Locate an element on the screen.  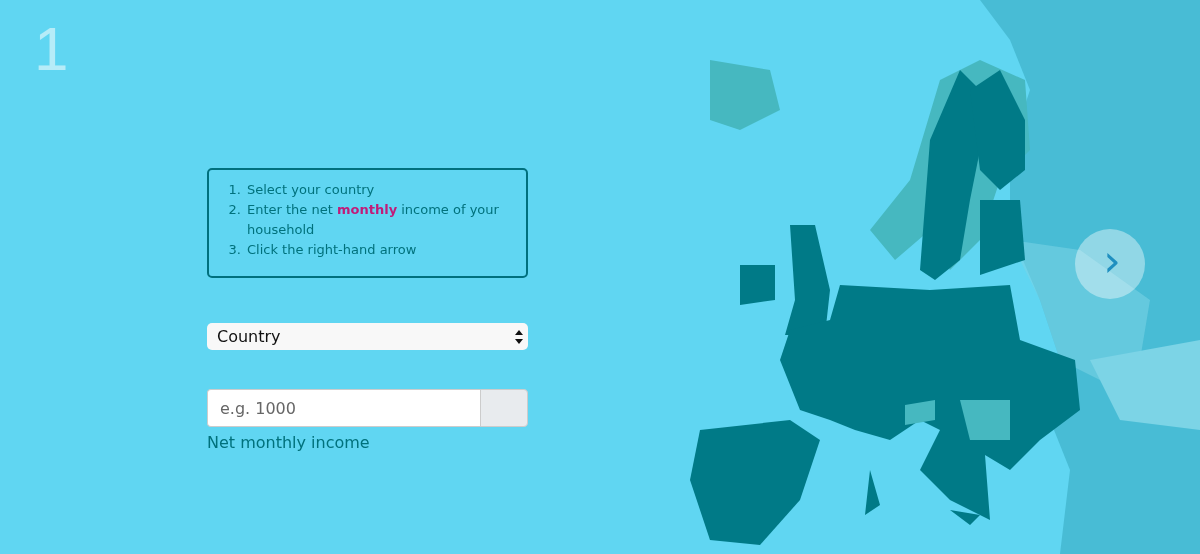
instruction-text: Select your country is located at coordinates (311, 190).